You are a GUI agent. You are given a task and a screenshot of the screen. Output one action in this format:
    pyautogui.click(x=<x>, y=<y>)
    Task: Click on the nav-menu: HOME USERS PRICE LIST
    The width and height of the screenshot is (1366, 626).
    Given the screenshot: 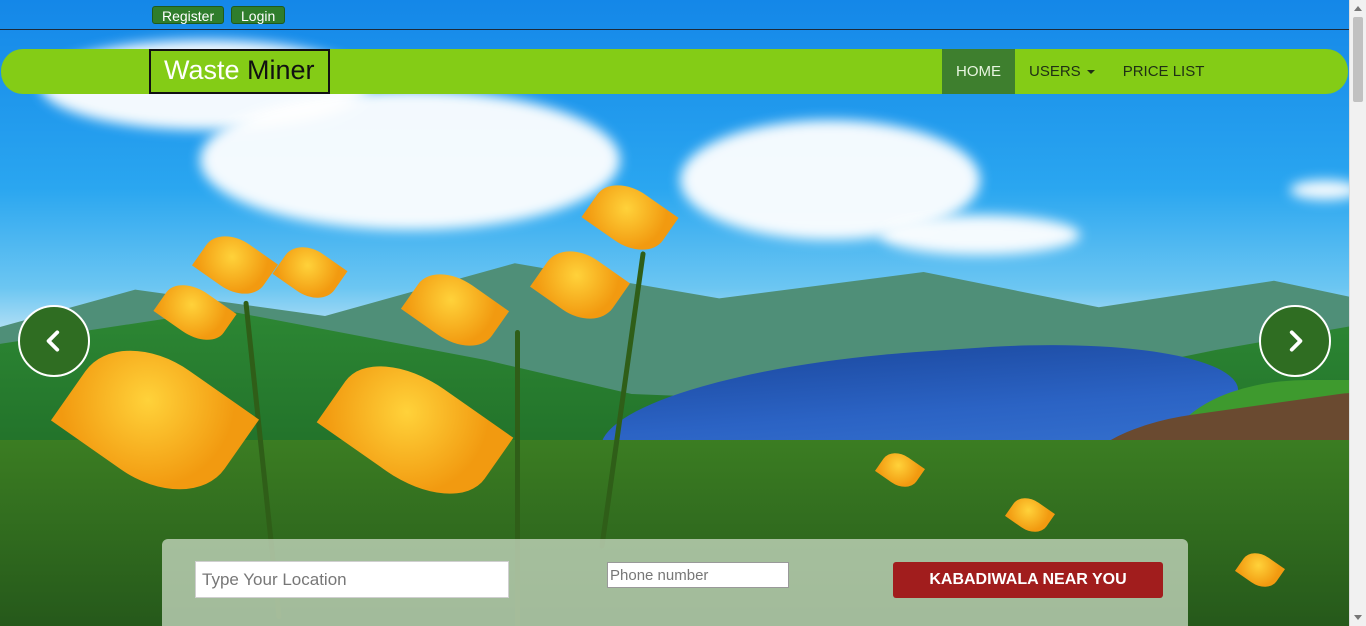 What is the action you would take?
    pyautogui.click(x=1080, y=71)
    